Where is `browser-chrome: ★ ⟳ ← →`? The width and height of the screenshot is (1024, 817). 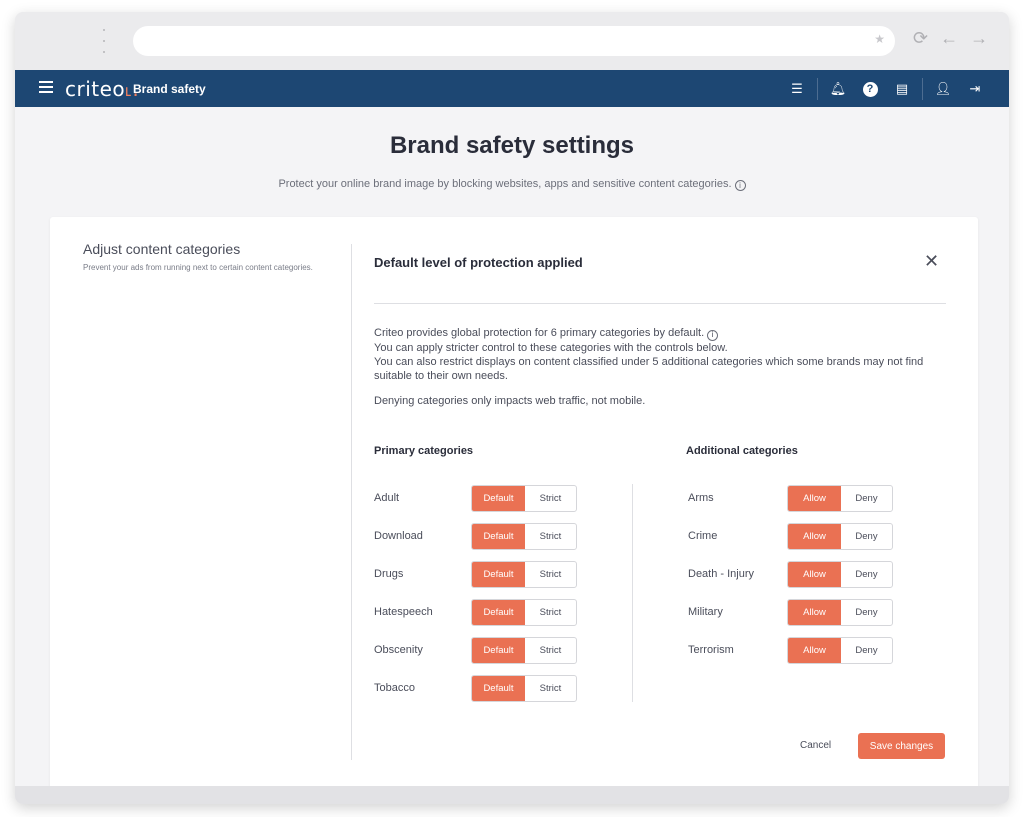
browser-chrome: ★ ⟳ ← → is located at coordinates (512, 41).